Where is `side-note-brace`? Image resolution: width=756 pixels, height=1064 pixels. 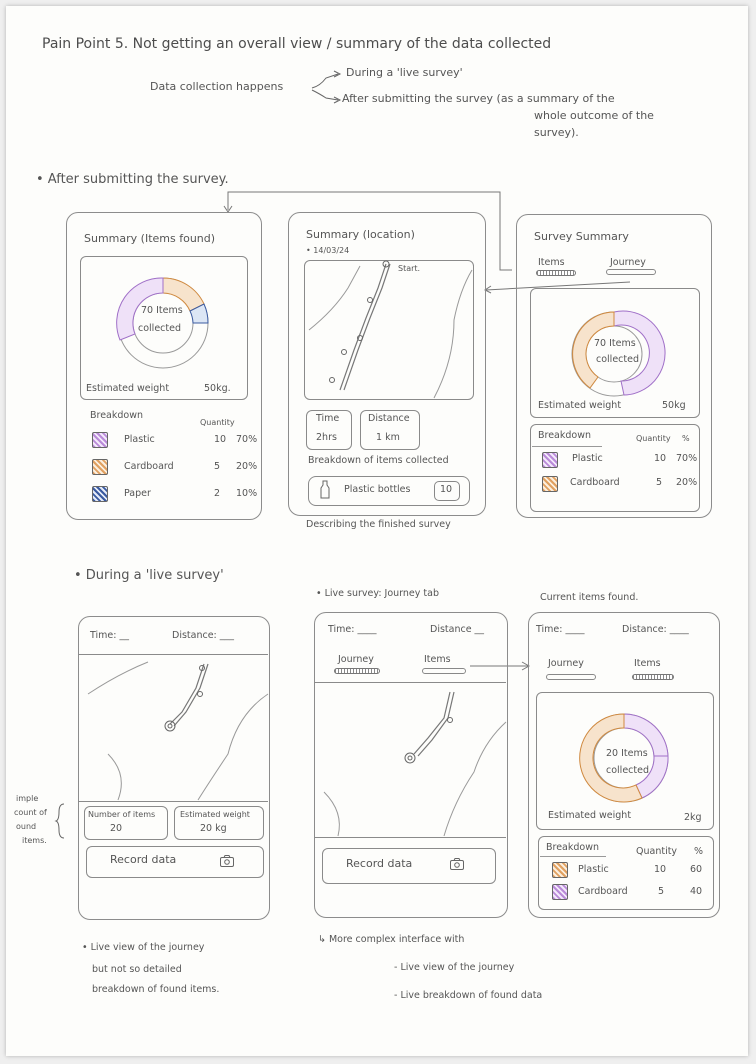 side-note-brace is located at coordinates (59, 821).